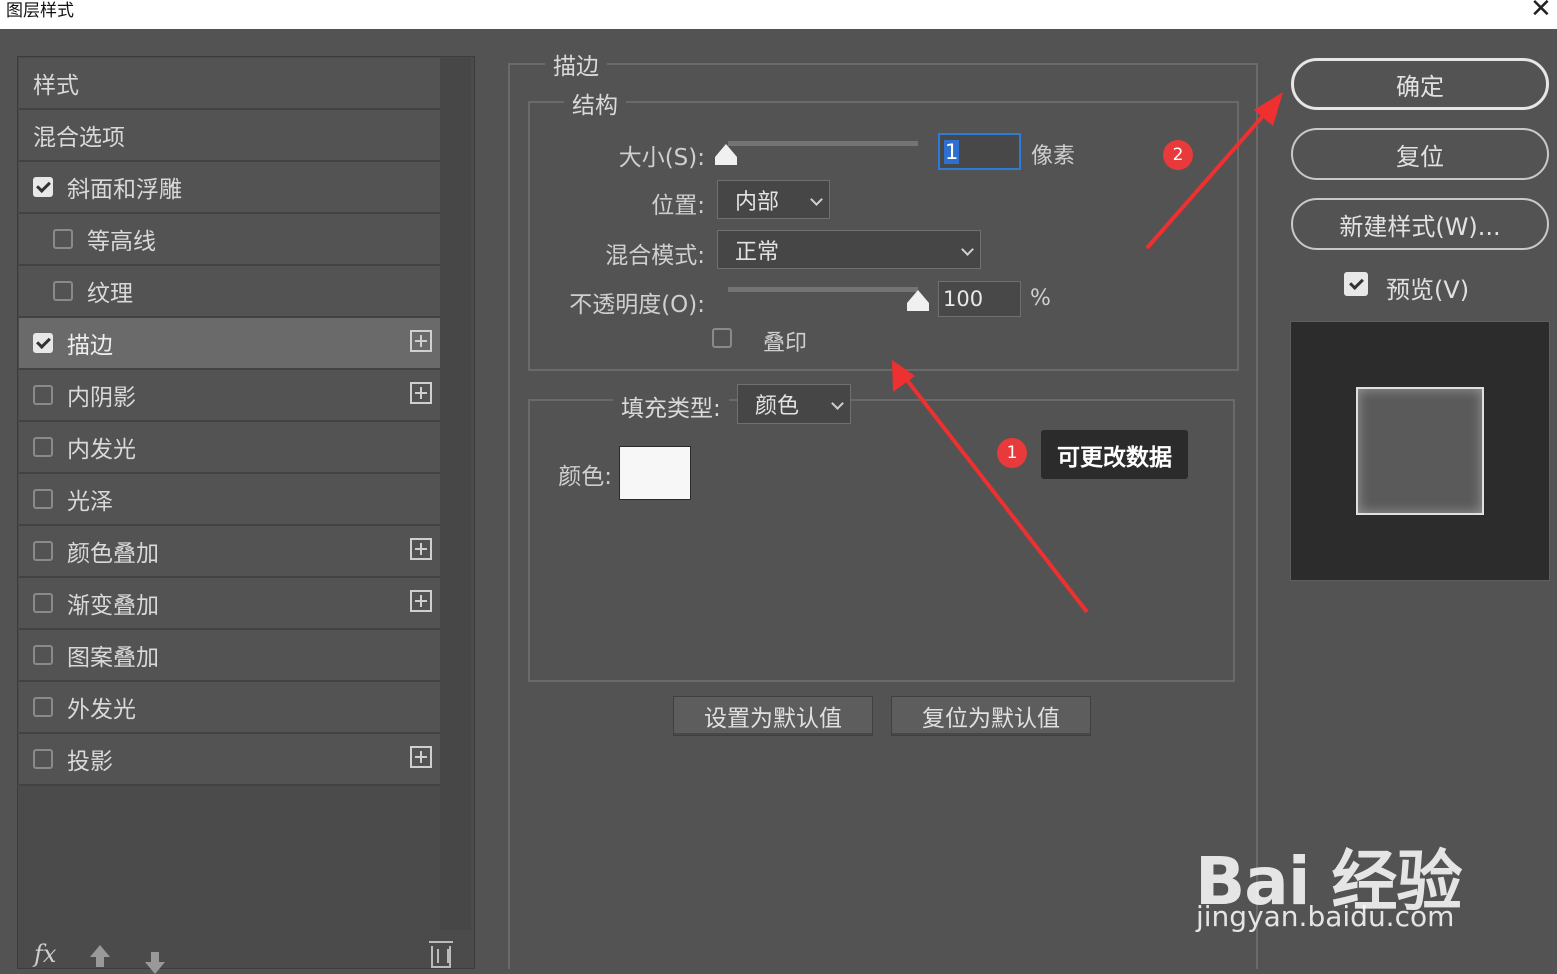 The height and width of the screenshot is (974, 1557). Describe the element at coordinates (1012, 453) in the screenshot. I see `annotation-badge-1: 1` at that location.